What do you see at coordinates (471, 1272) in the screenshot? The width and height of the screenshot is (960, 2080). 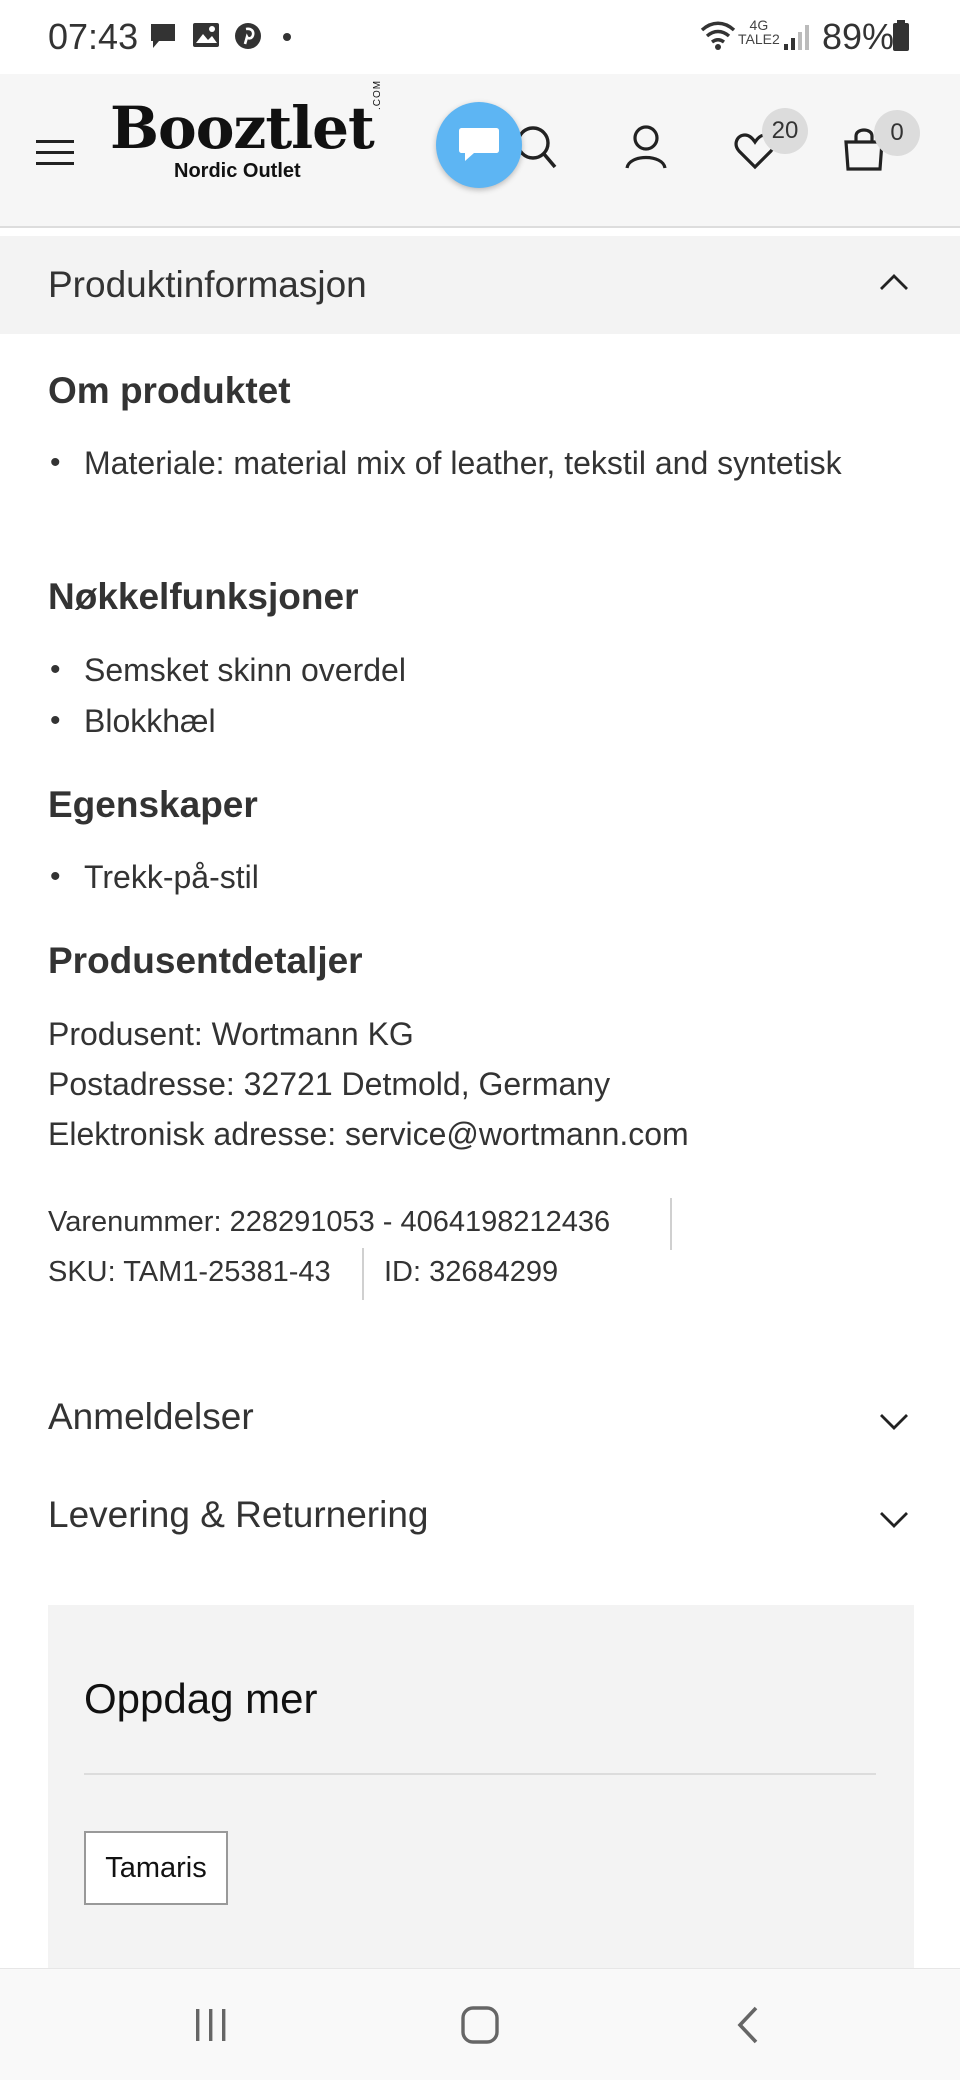 I see `product-id: ID: 32684299` at bounding box center [471, 1272].